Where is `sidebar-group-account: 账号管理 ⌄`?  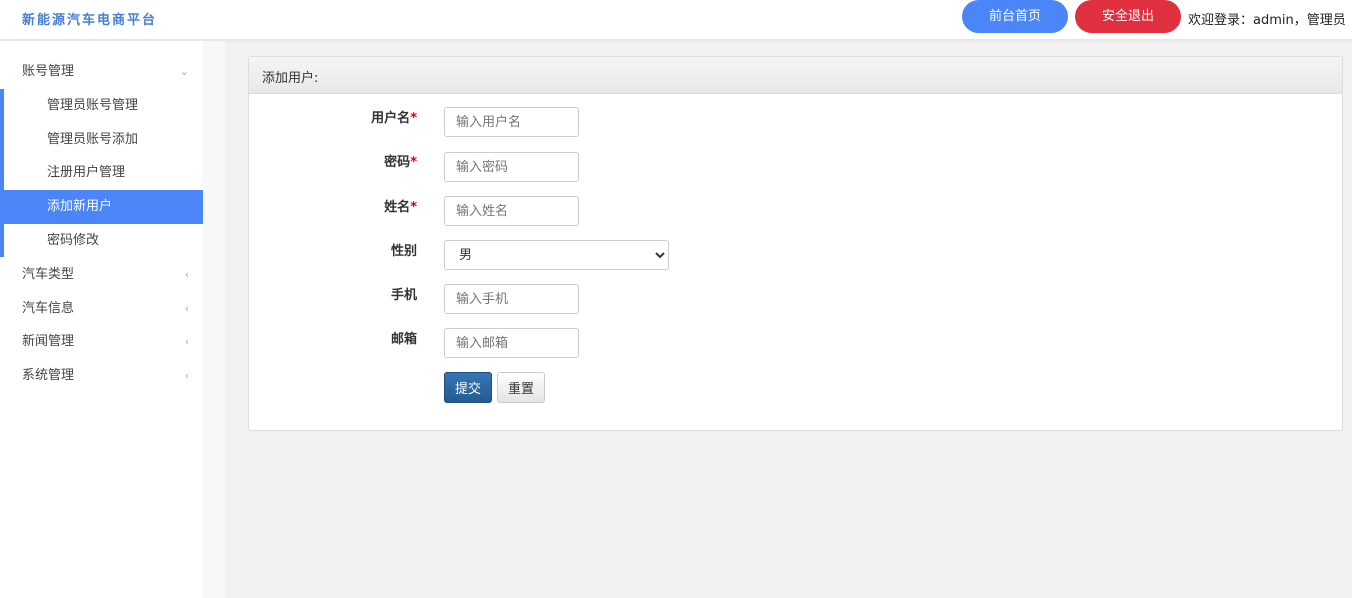
sidebar-group-account: 账号管理 ⌄ is located at coordinates (101, 72).